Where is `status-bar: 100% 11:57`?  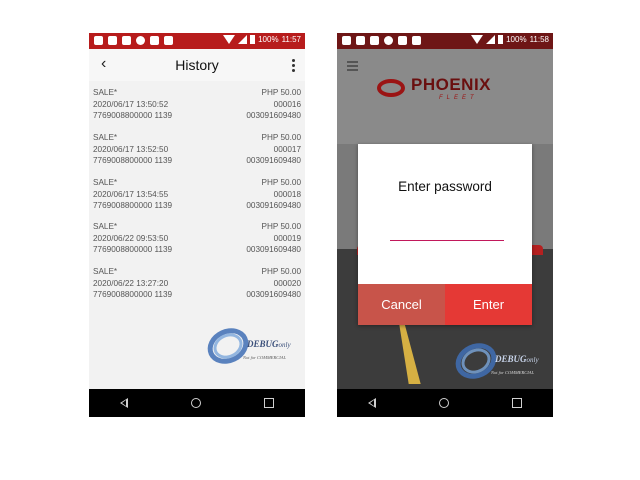
status-bar: 100% 11:57 is located at coordinates (197, 41).